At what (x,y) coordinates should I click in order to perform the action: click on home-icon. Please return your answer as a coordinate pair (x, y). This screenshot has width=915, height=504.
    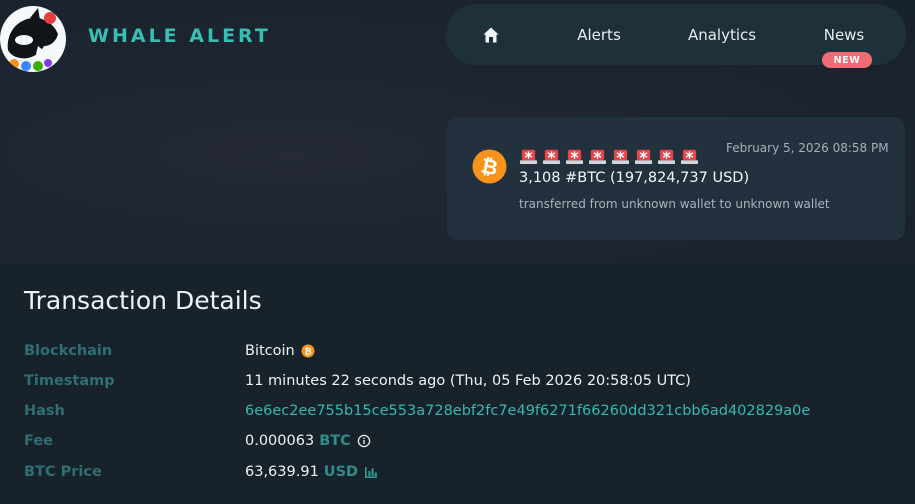
    Looking at the image, I should click on (491, 34).